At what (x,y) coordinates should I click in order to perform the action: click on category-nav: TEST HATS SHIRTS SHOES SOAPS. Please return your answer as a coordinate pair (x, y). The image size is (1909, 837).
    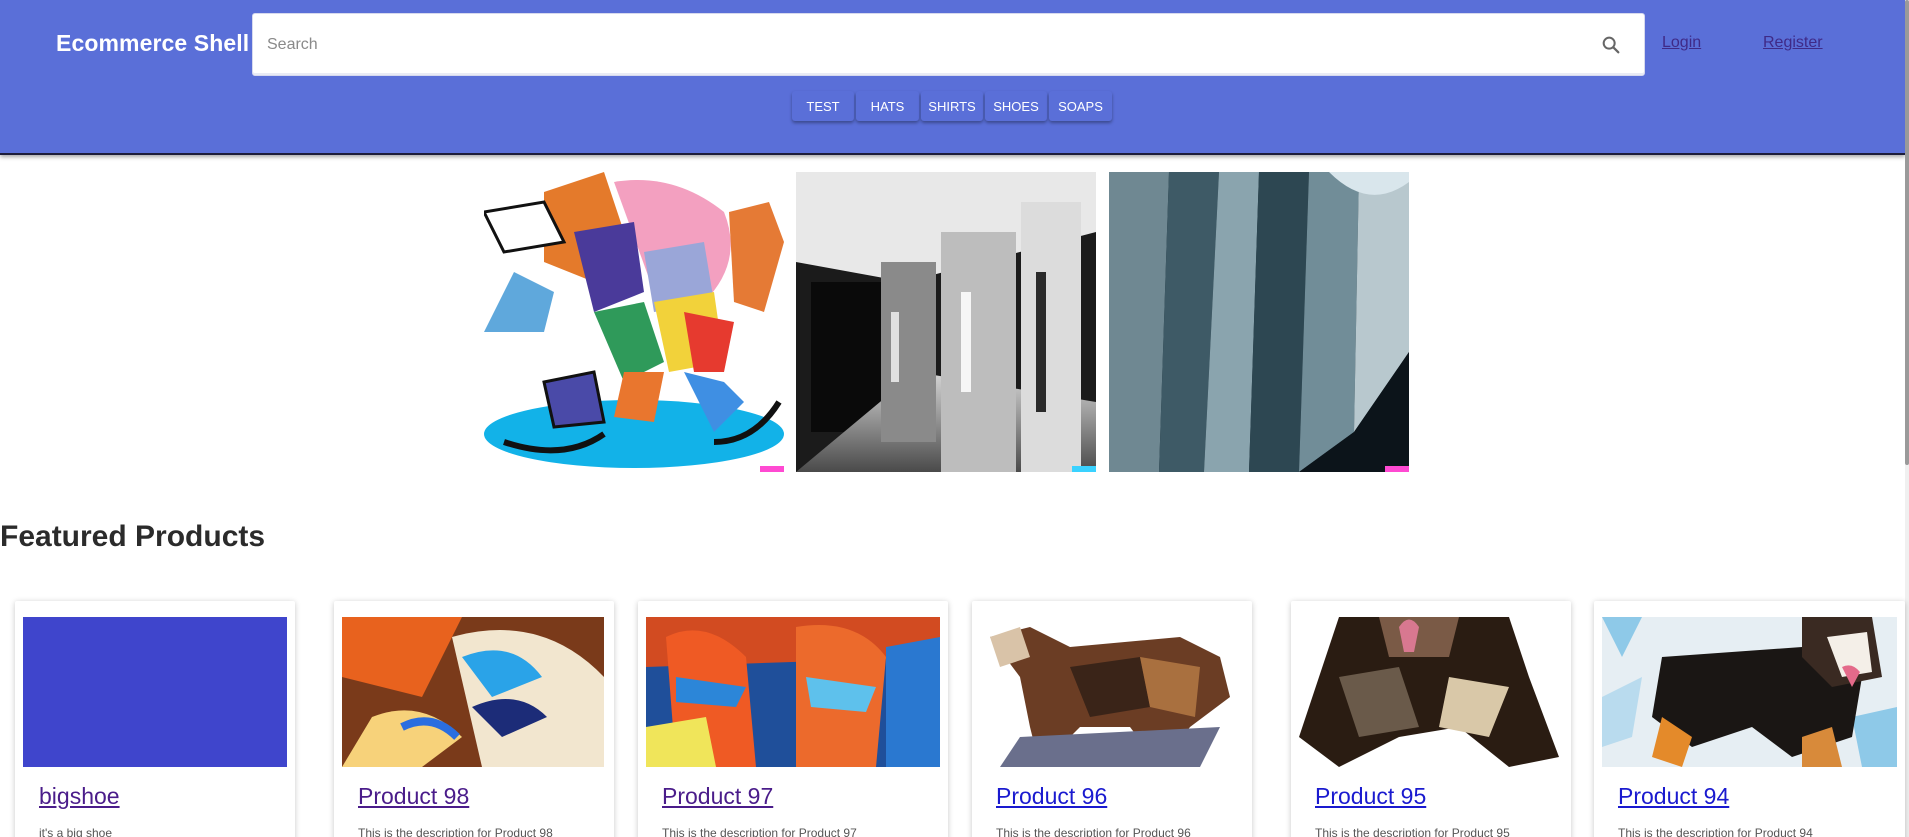
    Looking at the image, I should click on (952, 106).